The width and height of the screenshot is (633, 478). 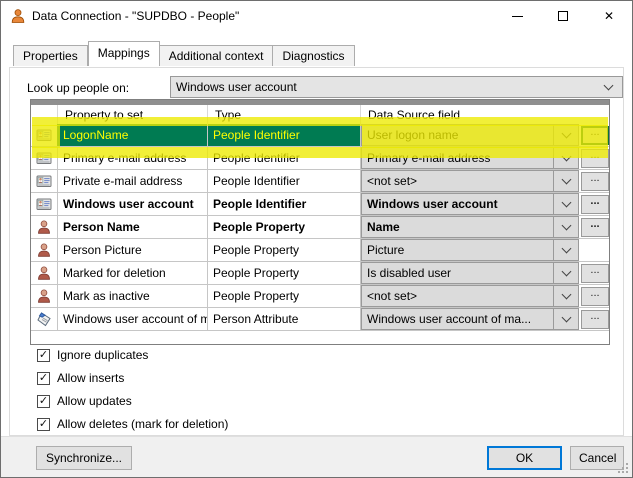 I want to click on maximize-icon, so click(x=563, y=16).